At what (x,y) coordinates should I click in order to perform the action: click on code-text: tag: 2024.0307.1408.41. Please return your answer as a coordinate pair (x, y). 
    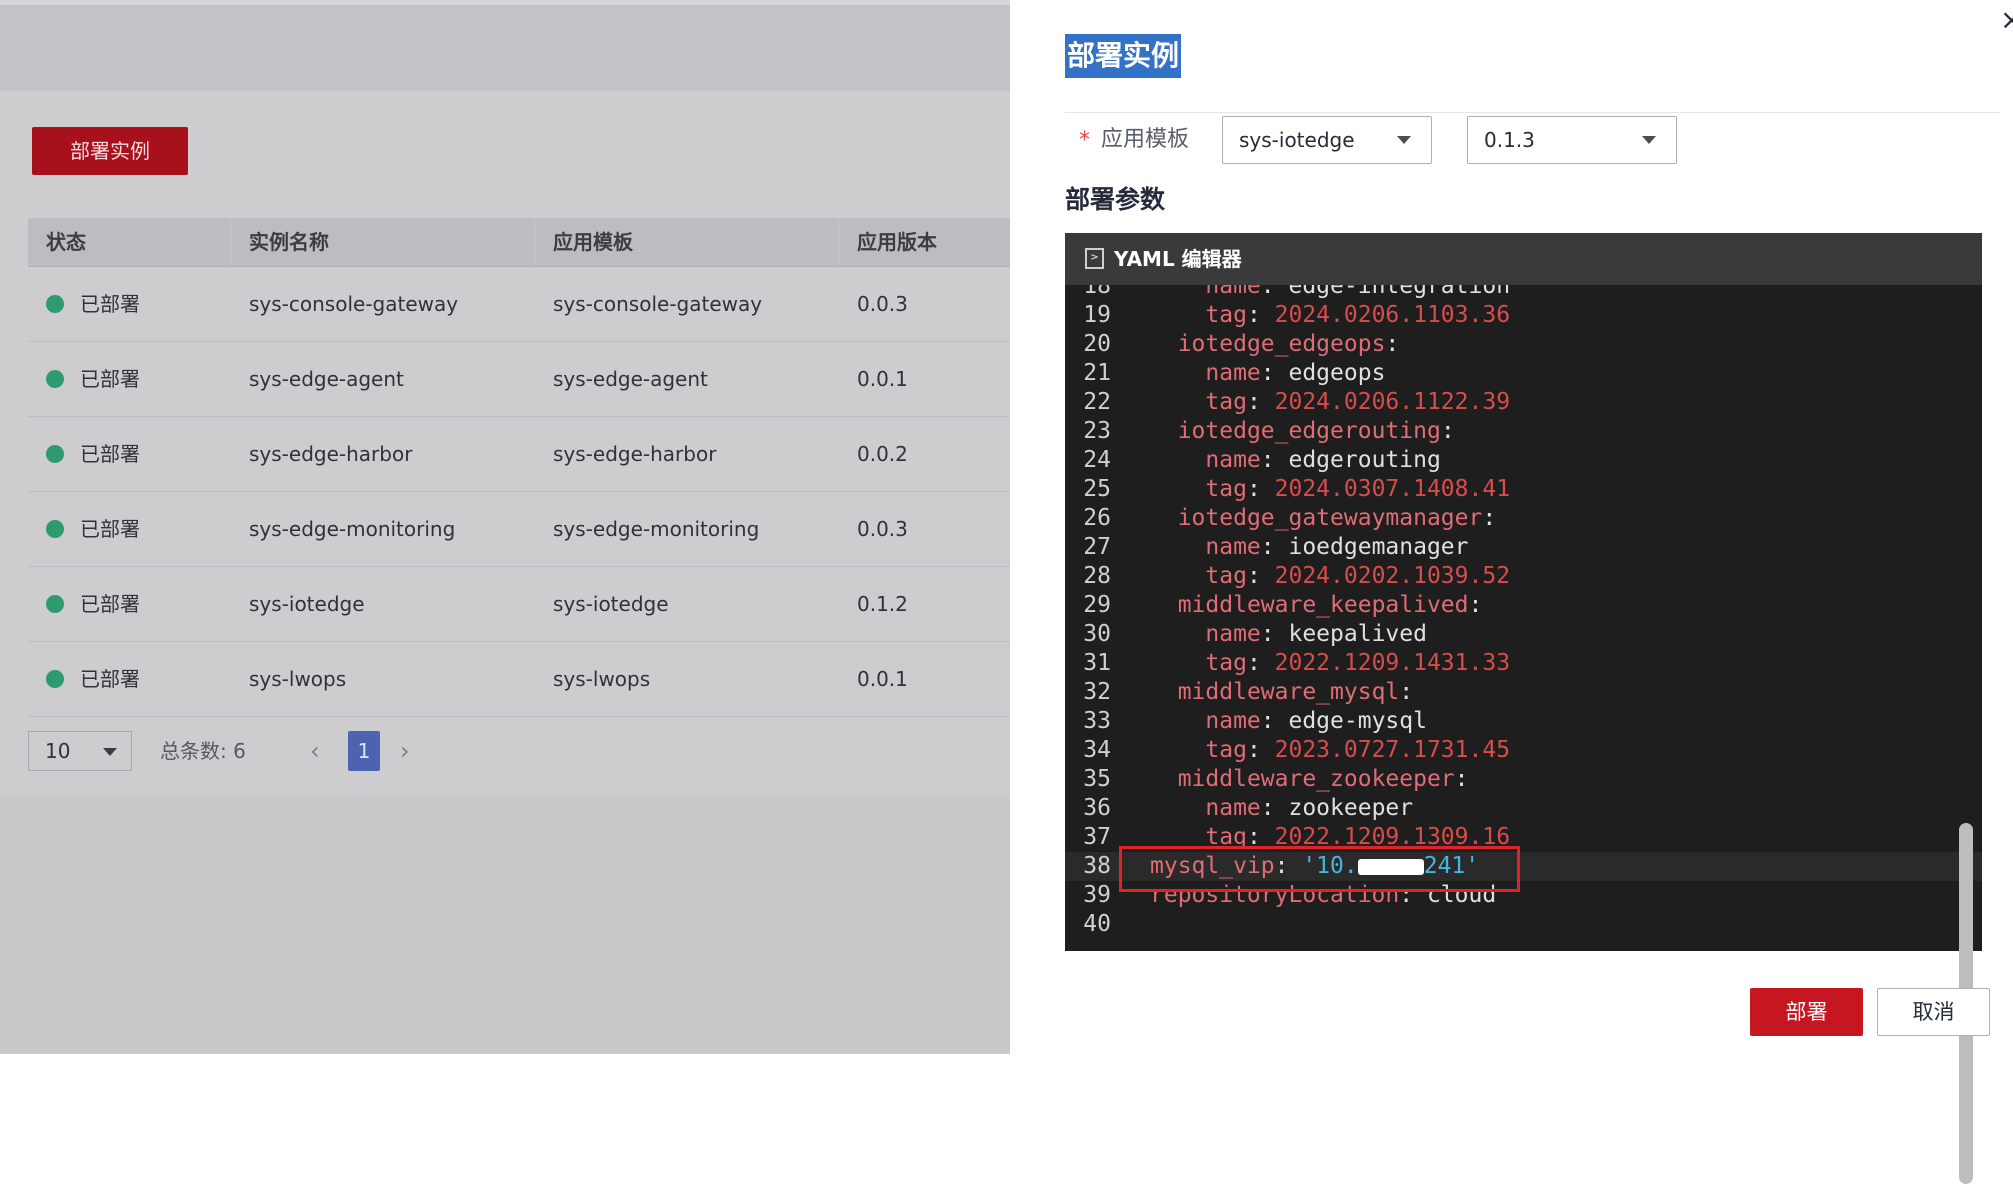
    Looking at the image, I should click on (1330, 489).